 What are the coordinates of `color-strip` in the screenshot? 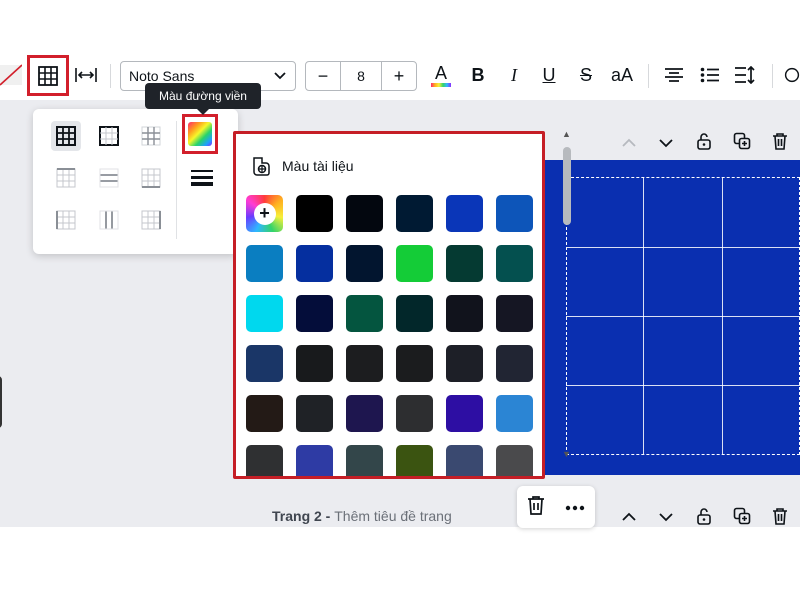 It's located at (441, 84).